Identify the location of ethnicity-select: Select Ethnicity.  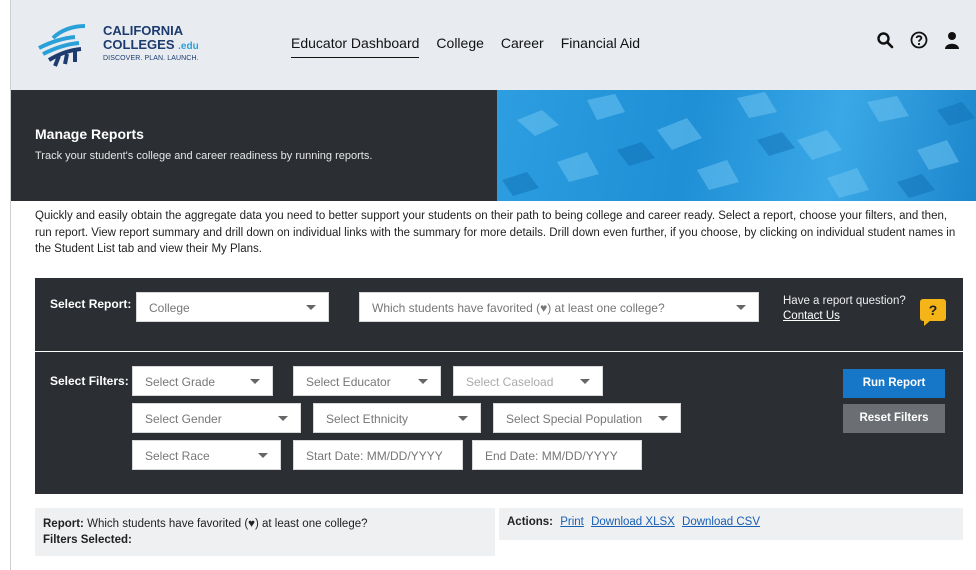
(397, 418).